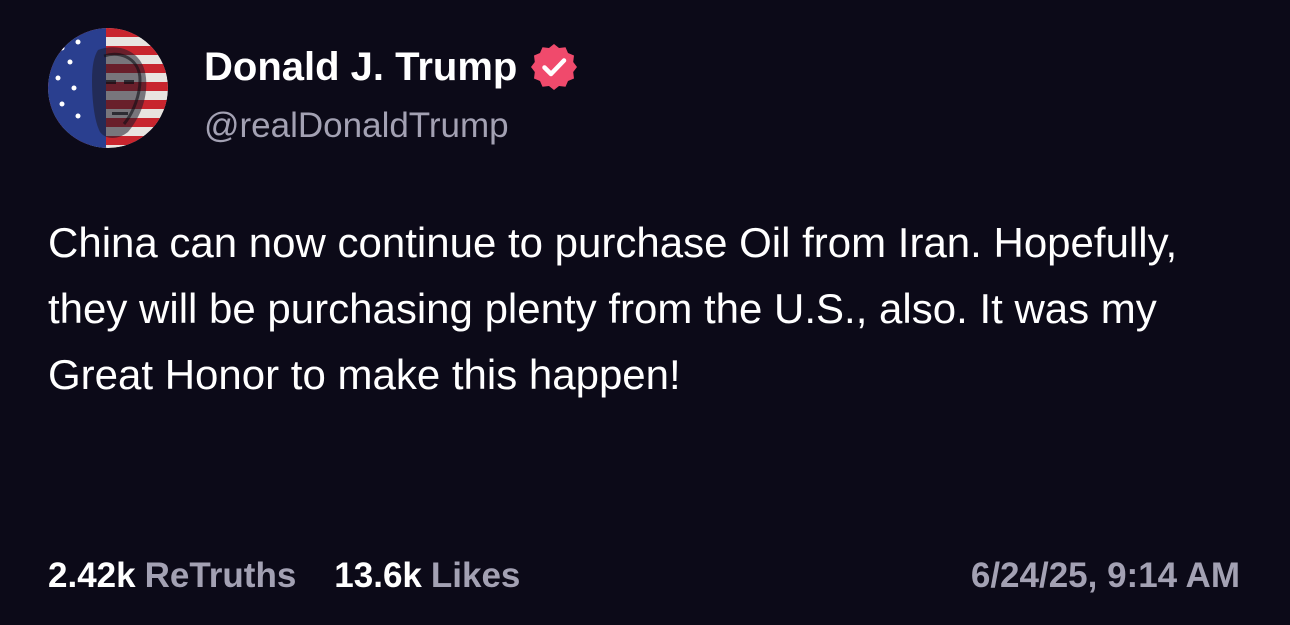 The height and width of the screenshot is (625, 1290). Describe the element at coordinates (356, 126) in the screenshot. I see `author-handle: @realDonaldTrump` at that location.